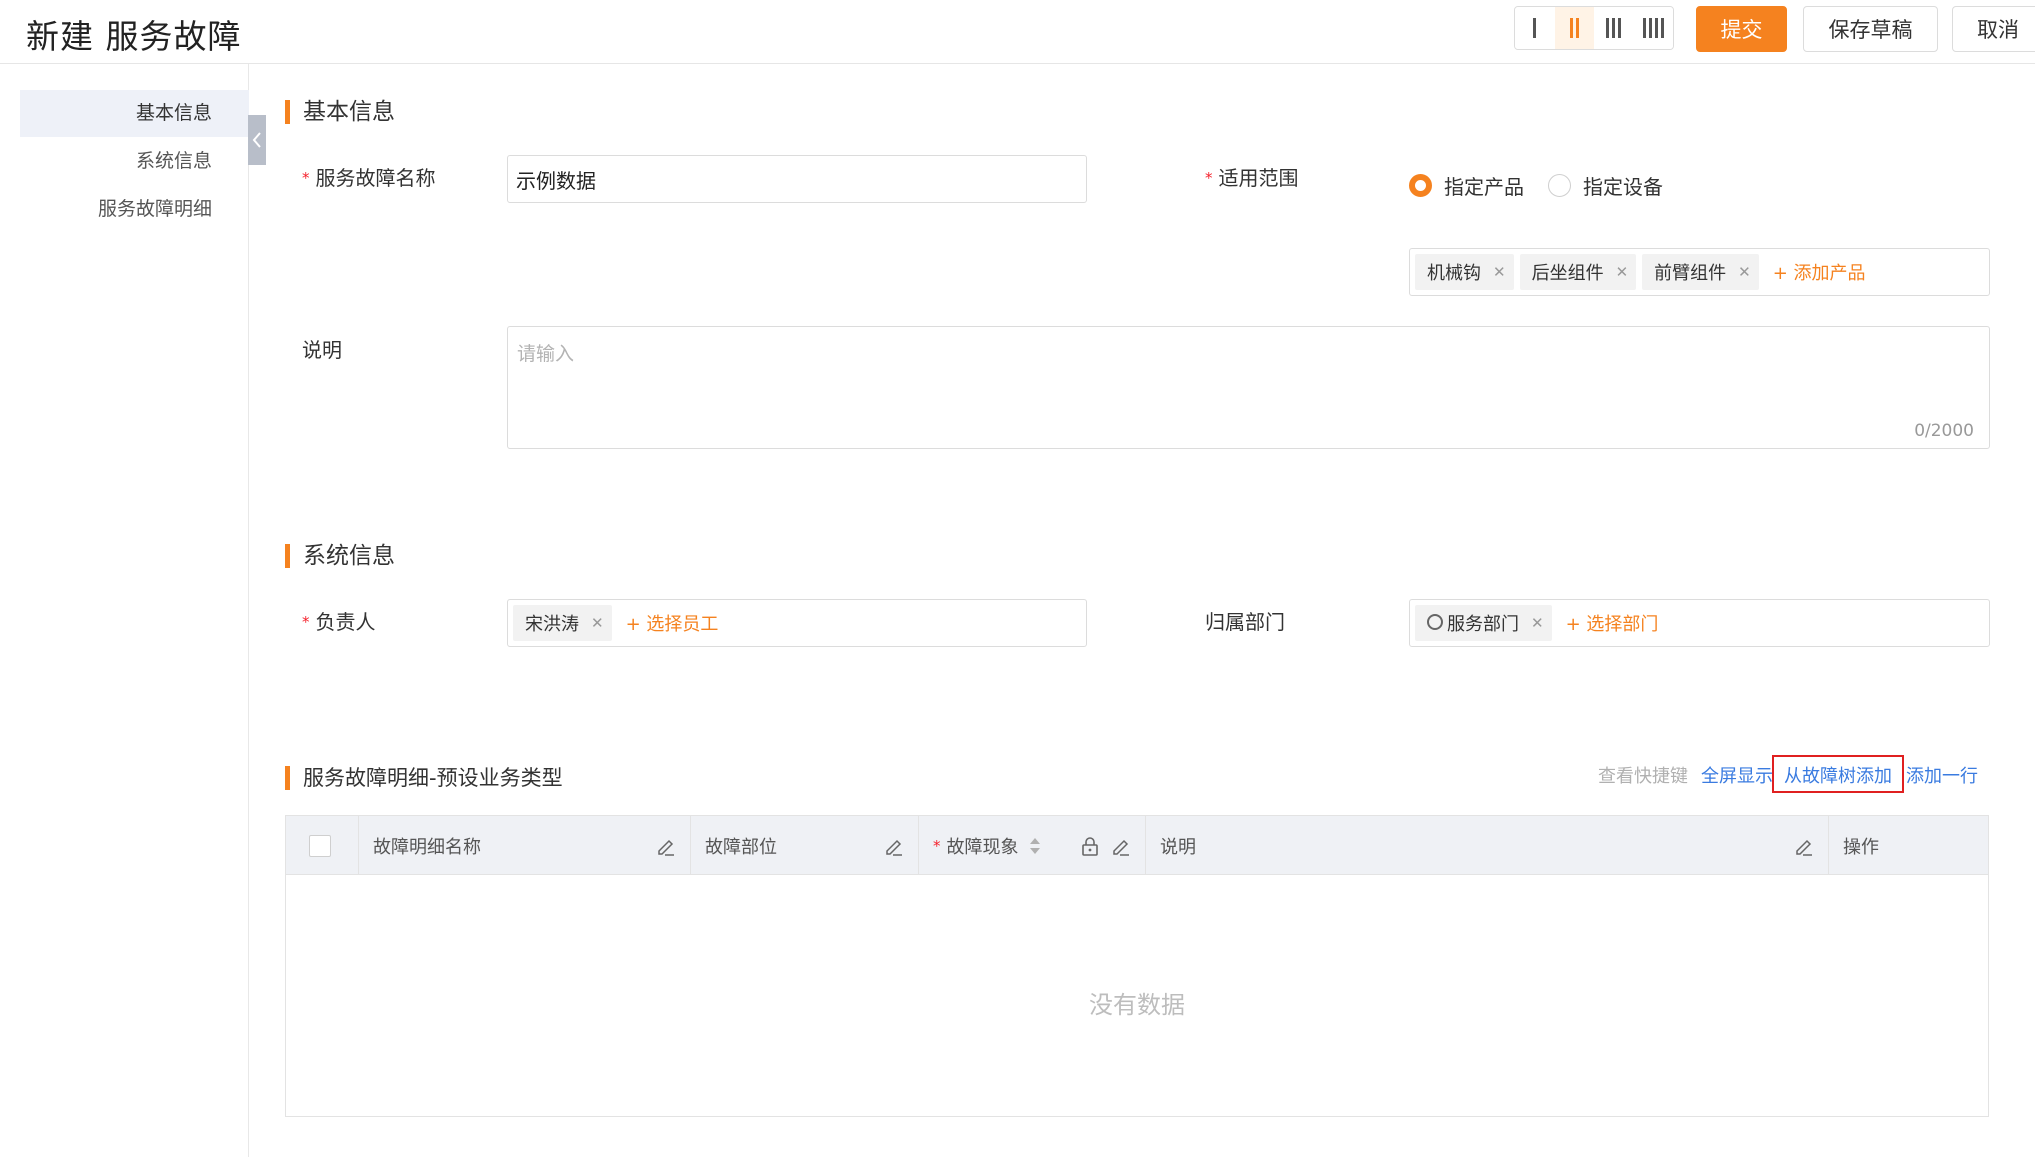  What do you see at coordinates (1435, 622) in the screenshot?
I see `department-icon` at bounding box center [1435, 622].